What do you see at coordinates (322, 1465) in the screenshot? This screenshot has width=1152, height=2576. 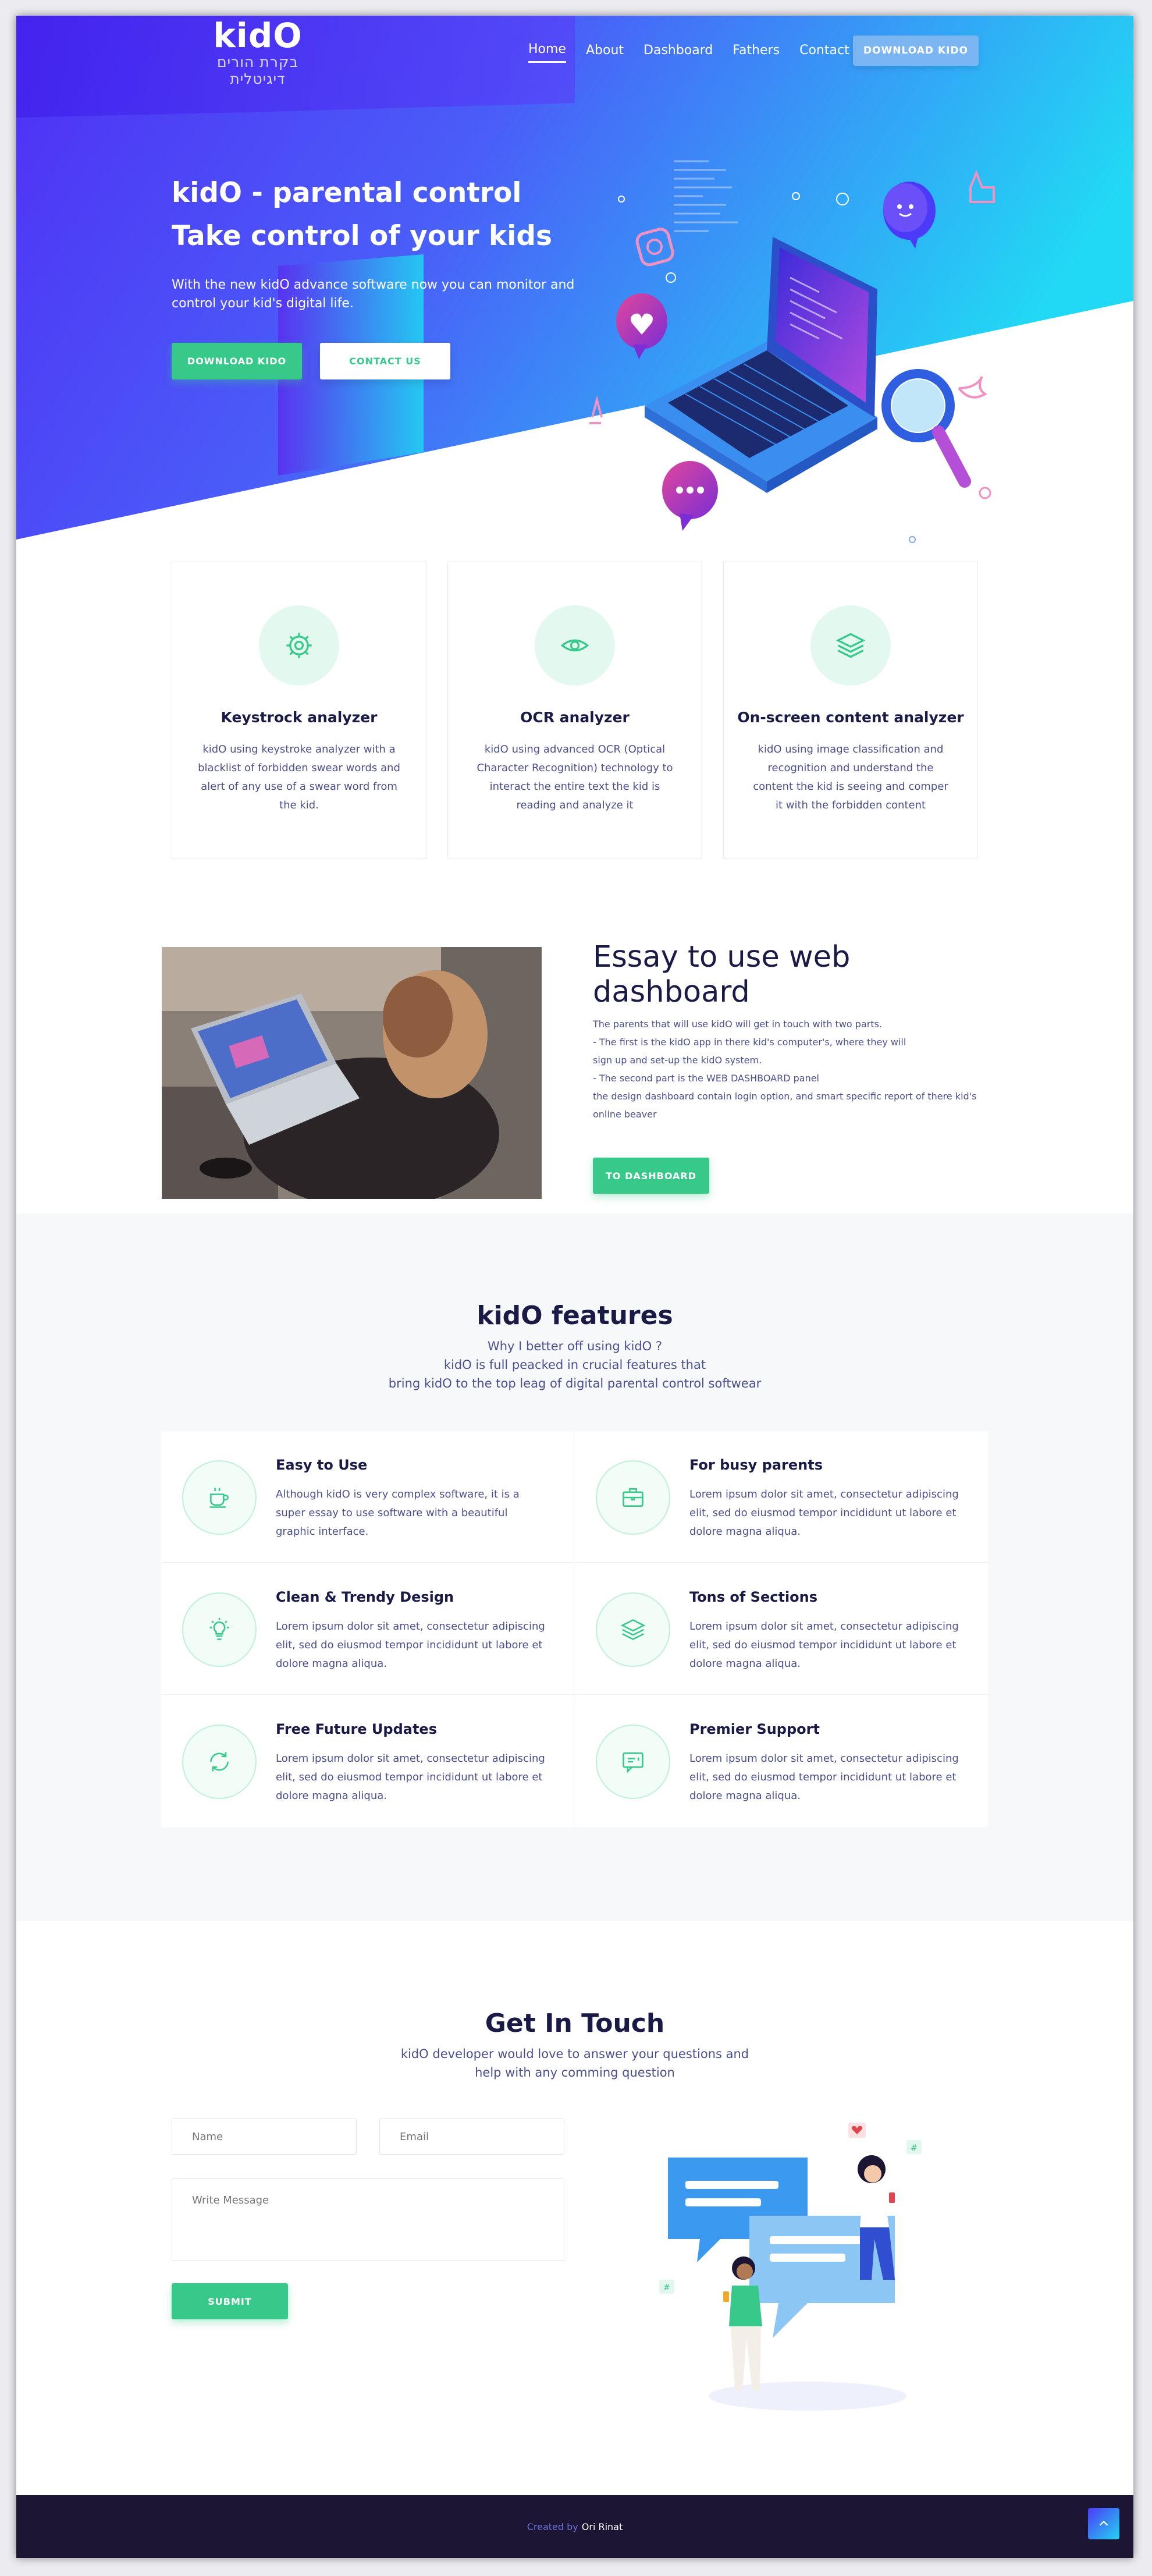 I see `feature-title: Easy to Use` at bounding box center [322, 1465].